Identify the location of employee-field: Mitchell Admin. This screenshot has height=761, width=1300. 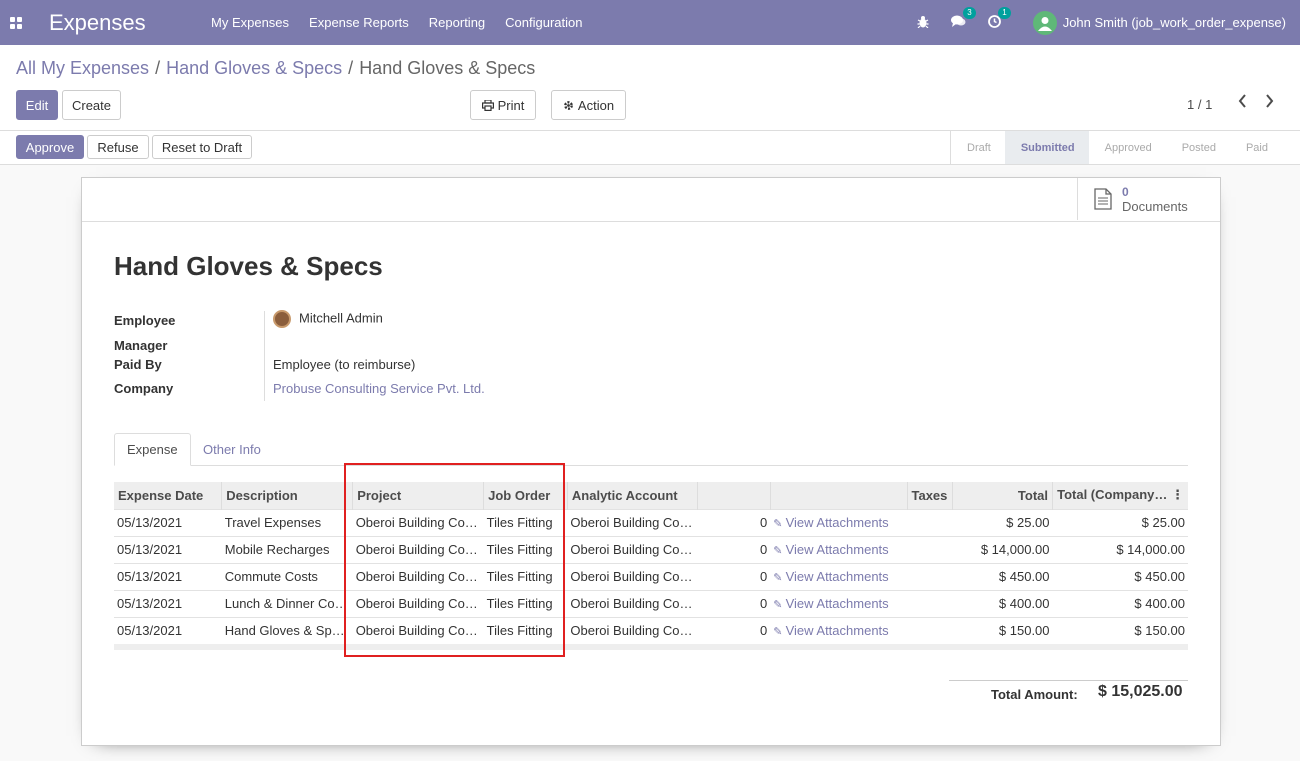
(328, 319).